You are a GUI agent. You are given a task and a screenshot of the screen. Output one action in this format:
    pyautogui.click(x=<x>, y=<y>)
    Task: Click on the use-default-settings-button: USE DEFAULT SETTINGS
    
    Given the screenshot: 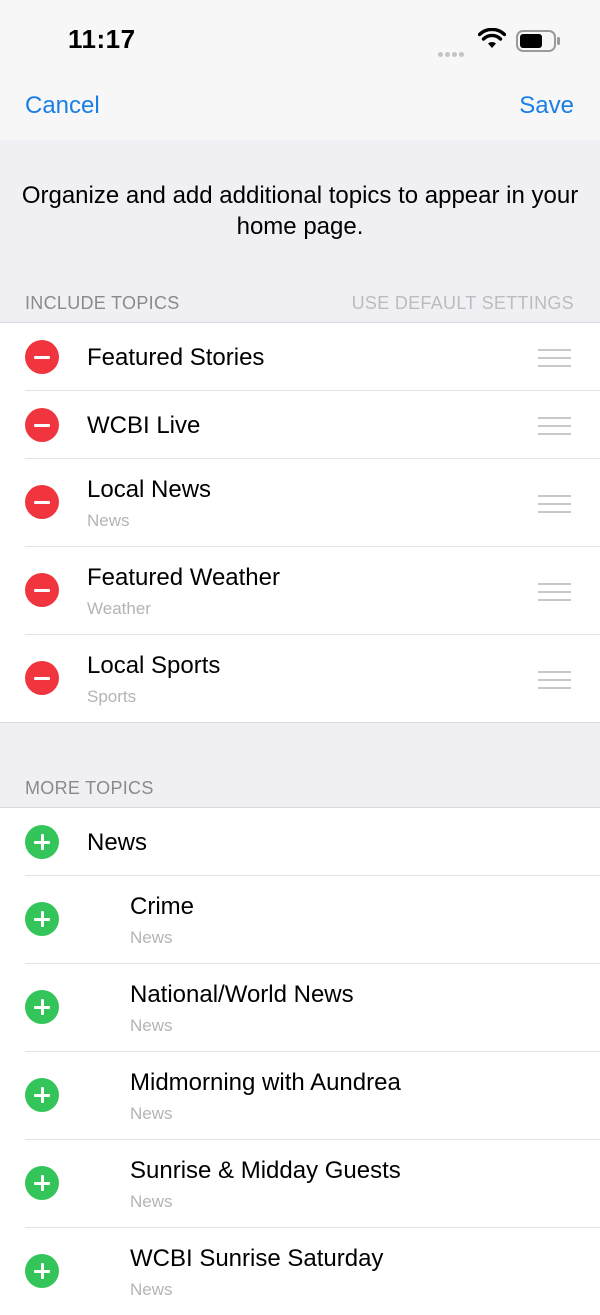 What is the action you would take?
    pyautogui.click(x=463, y=303)
    